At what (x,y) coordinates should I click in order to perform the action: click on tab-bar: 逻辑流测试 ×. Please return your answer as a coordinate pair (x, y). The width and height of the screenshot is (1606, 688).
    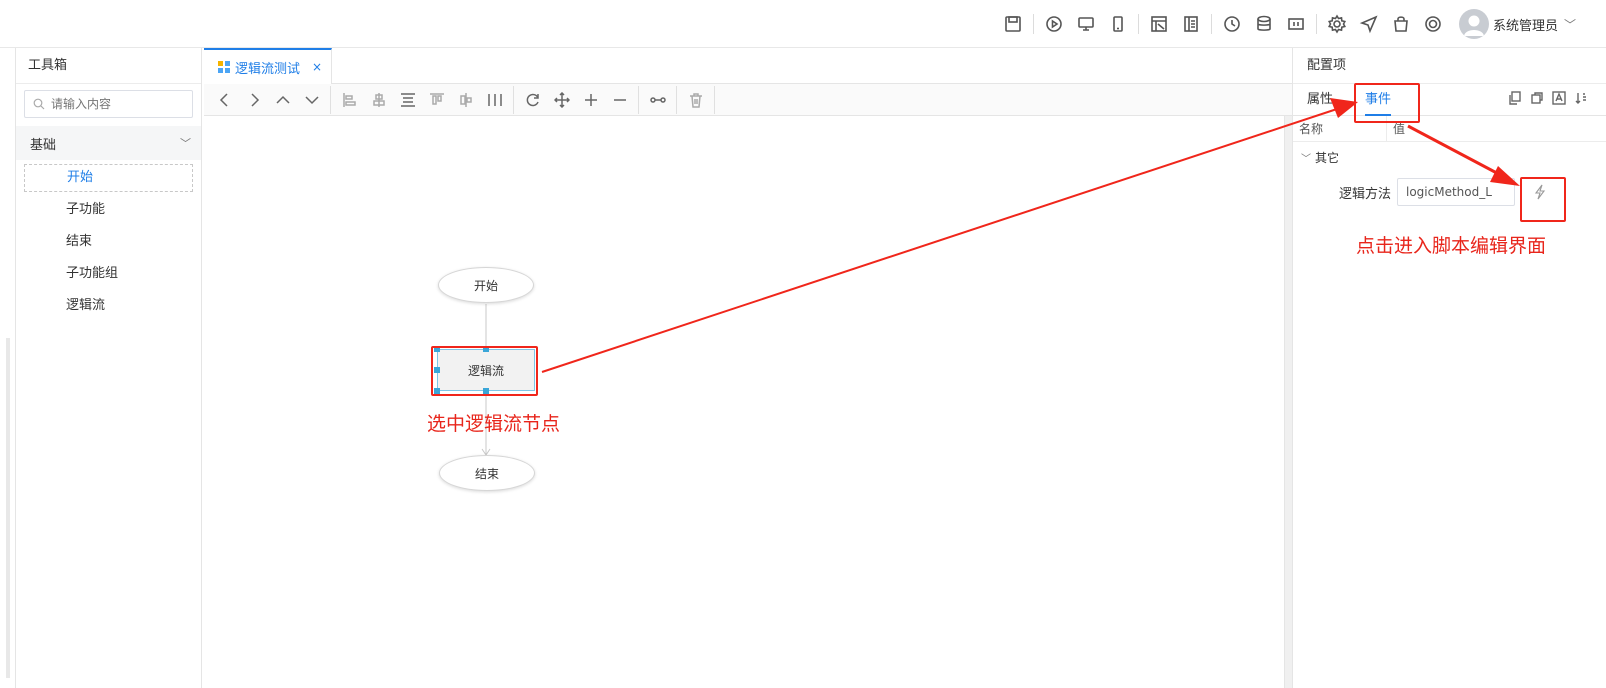
    Looking at the image, I should click on (748, 66).